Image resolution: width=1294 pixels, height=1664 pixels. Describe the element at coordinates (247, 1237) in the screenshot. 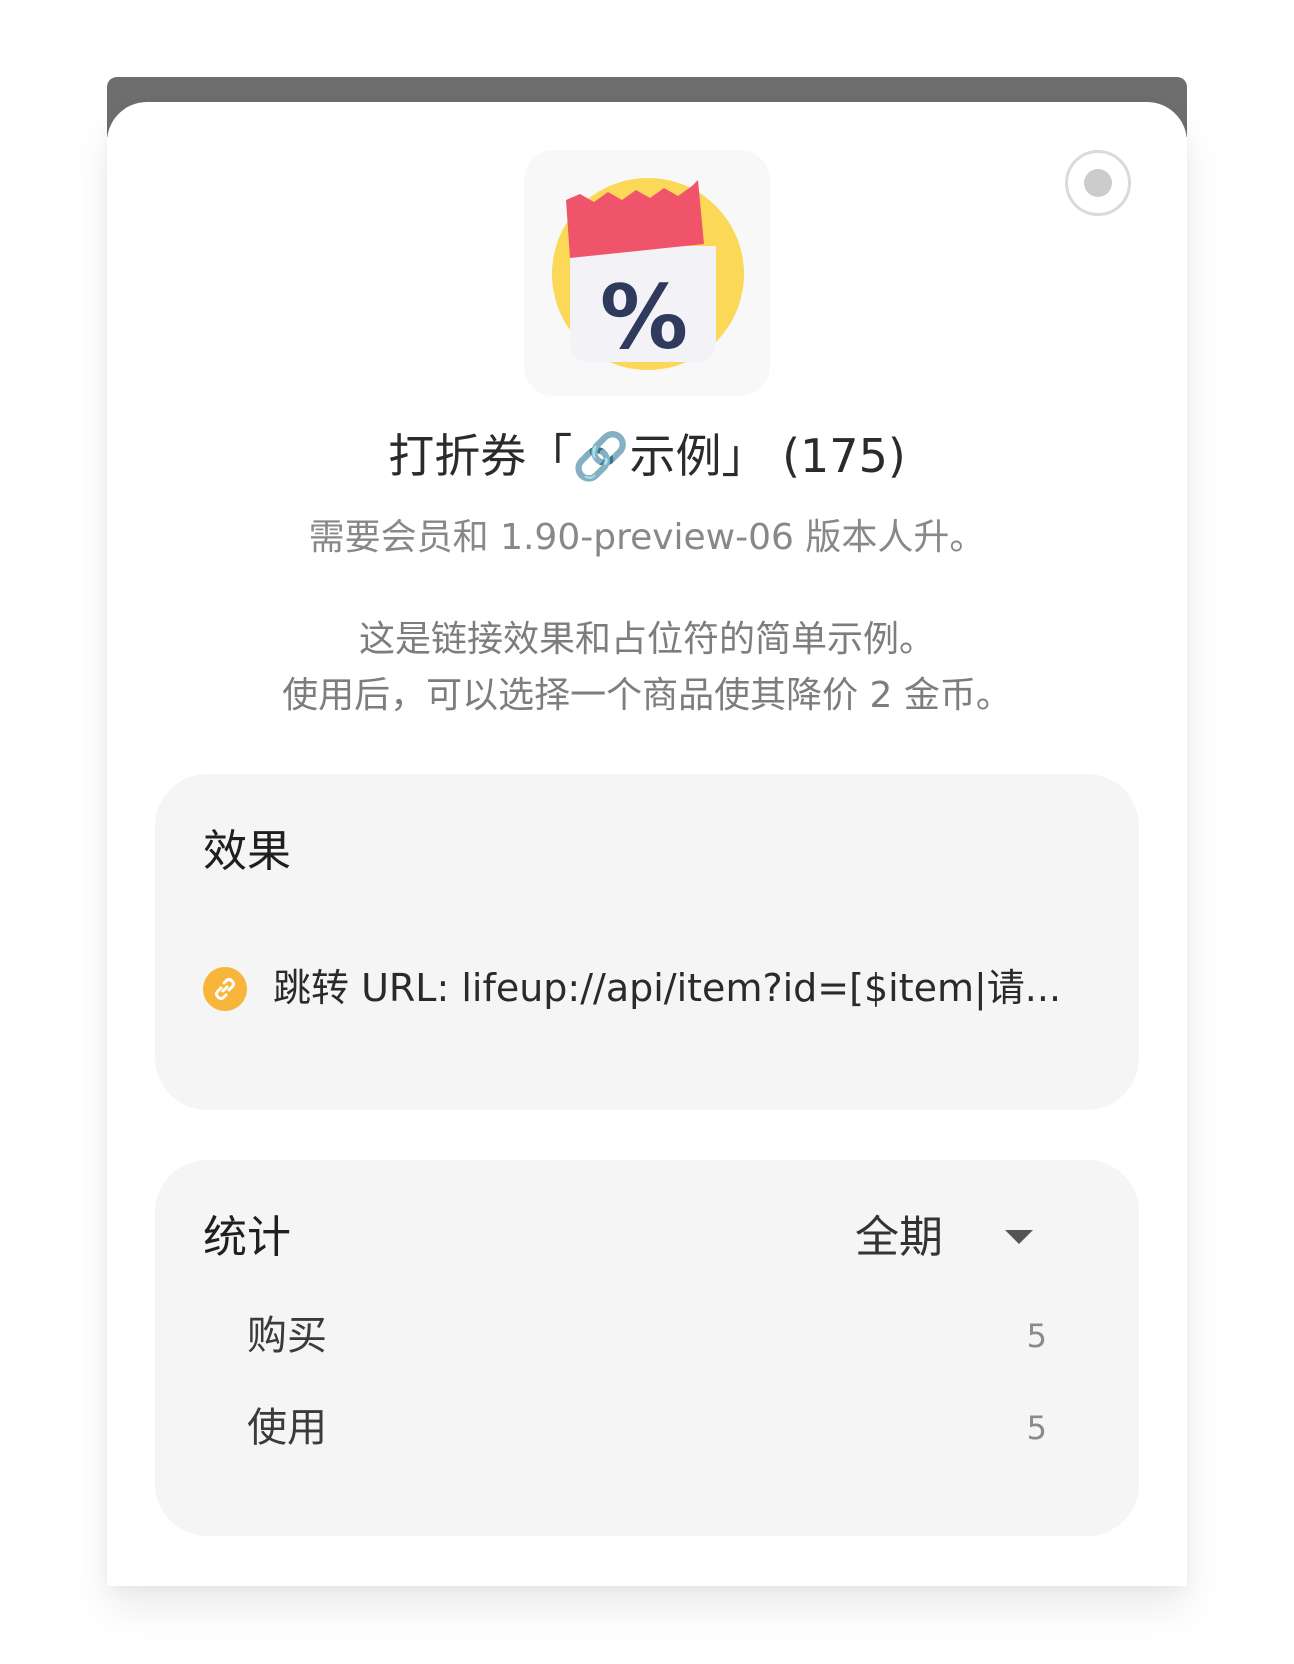

I see `stats-heading: 统计` at that location.